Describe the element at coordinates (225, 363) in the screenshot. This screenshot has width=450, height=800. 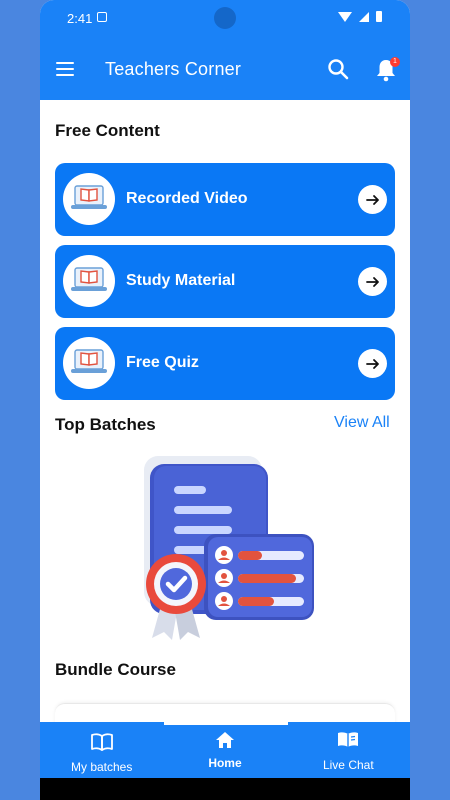
I see `free-quiz-card: Free Quiz` at that location.